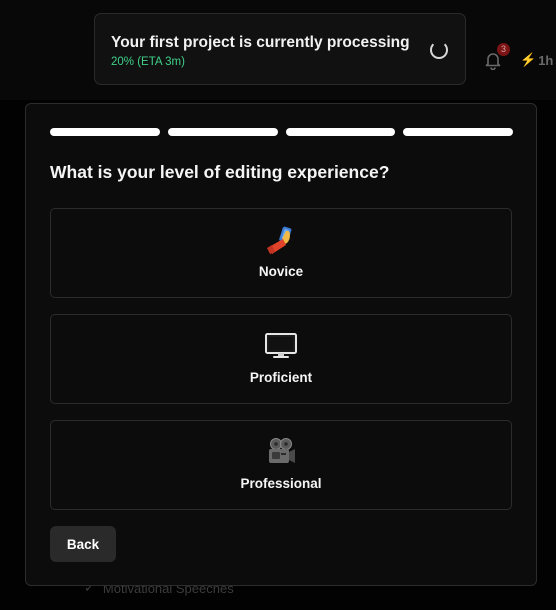  I want to click on monitor-icon, so click(281, 346).